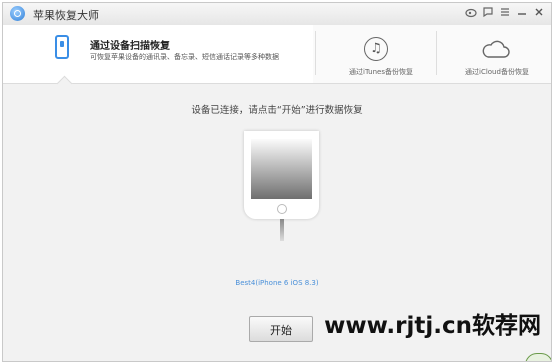  I want to click on message-icon, so click(487, 13).